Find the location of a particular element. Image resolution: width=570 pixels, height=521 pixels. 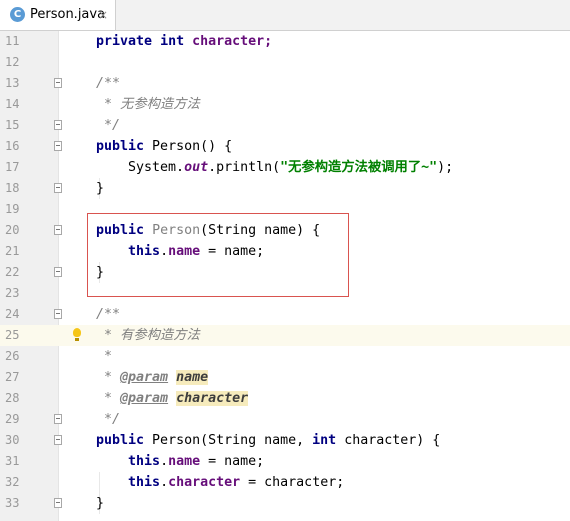

highlight-box is located at coordinates (218, 255).